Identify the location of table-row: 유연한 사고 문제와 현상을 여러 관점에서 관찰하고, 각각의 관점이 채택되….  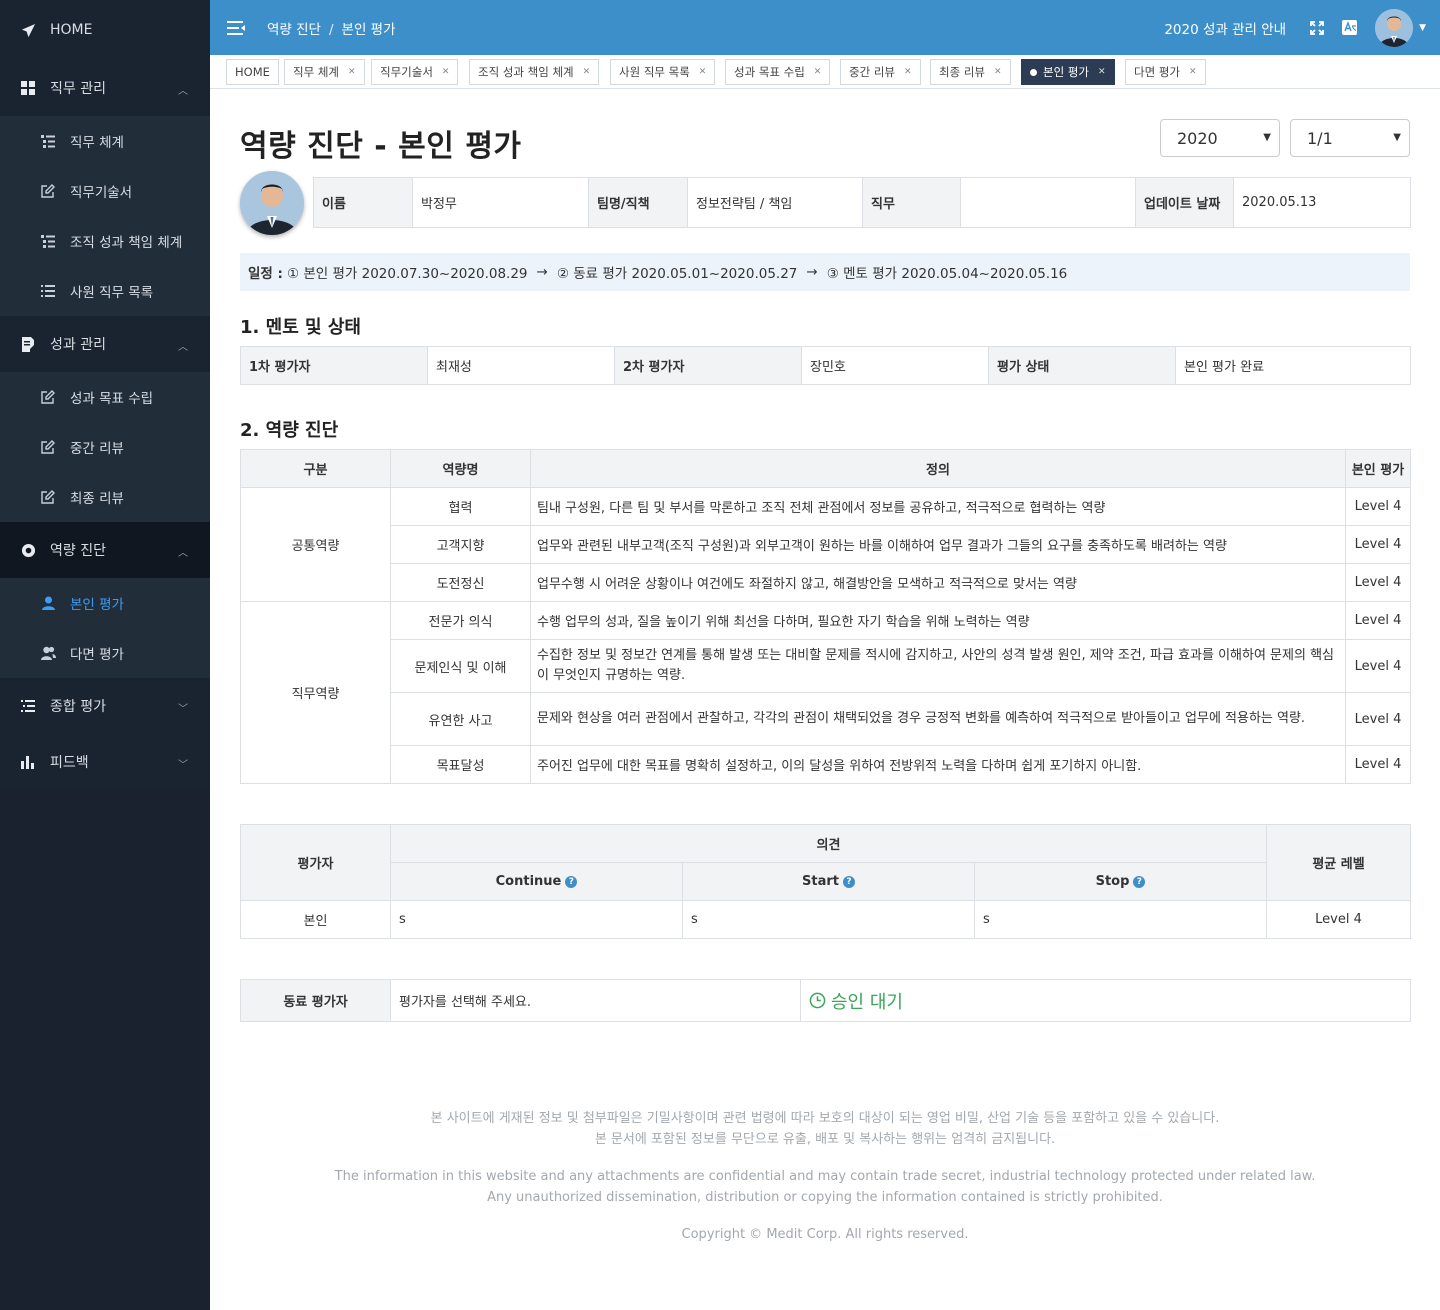
(826, 719).